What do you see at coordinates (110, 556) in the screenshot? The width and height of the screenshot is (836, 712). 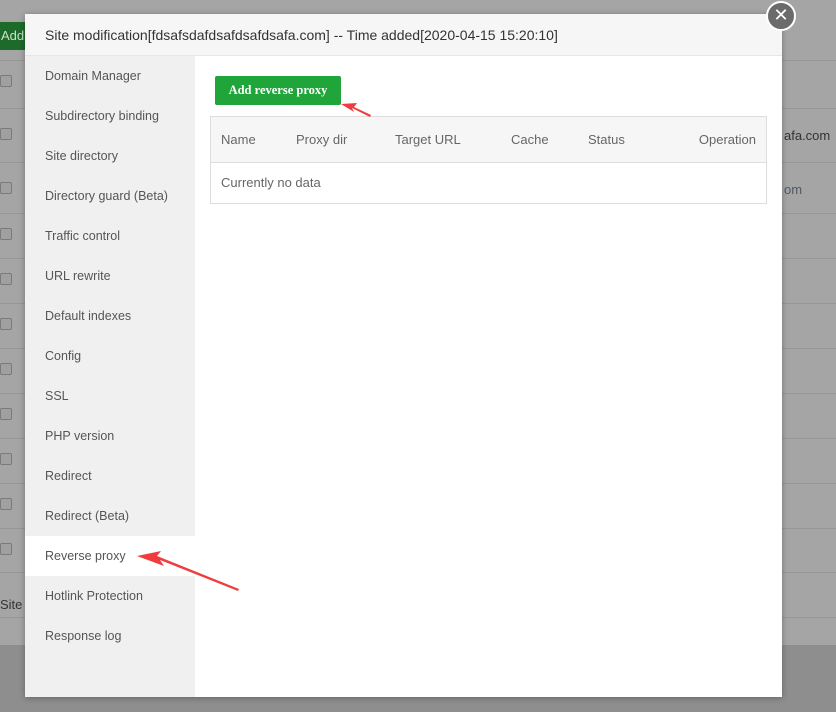 I see `sidebar-item-reverse-proxy: Reverse proxy` at bounding box center [110, 556].